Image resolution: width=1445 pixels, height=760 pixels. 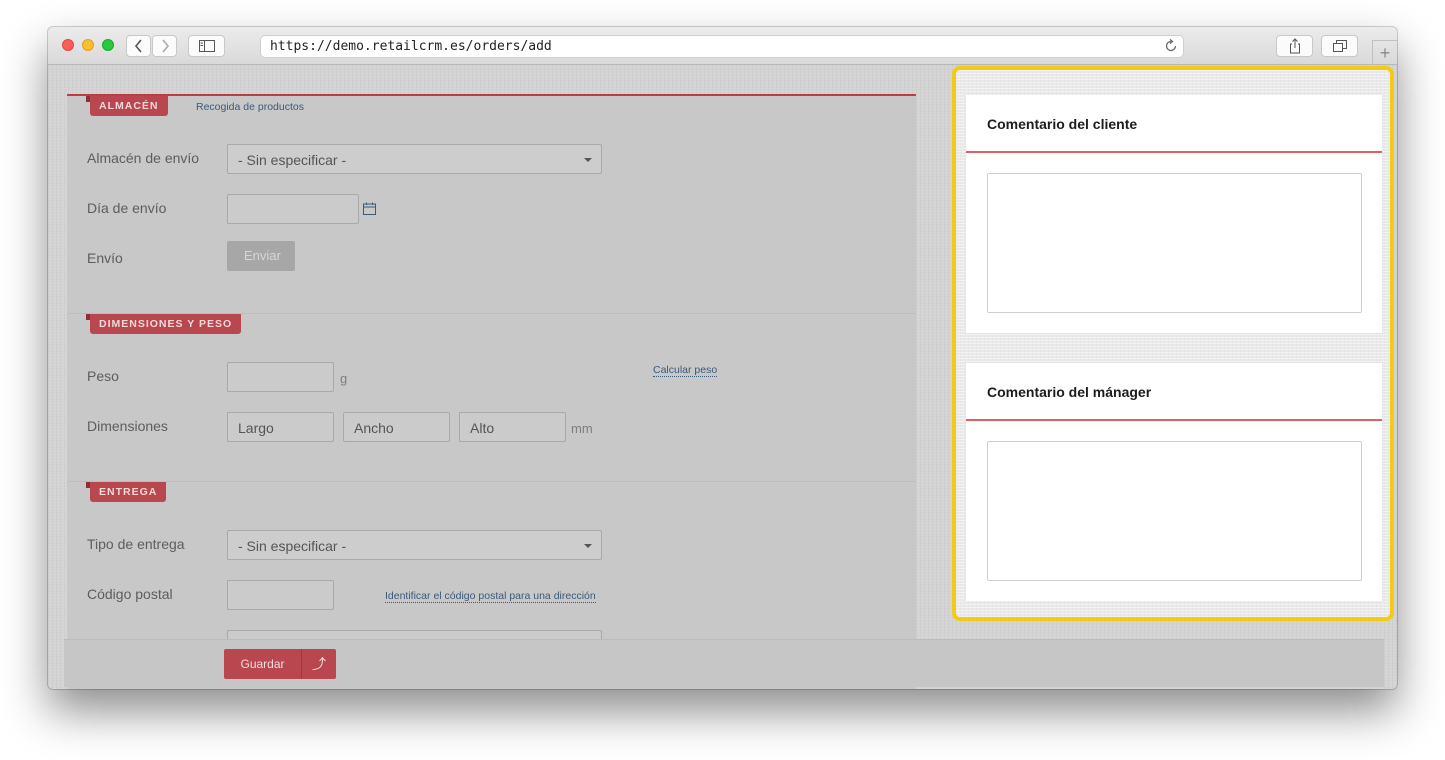 What do you see at coordinates (1069, 392) in the screenshot?
I see `manager-comment-title: Comentario del mánager` at bounding box center [1069, 392].